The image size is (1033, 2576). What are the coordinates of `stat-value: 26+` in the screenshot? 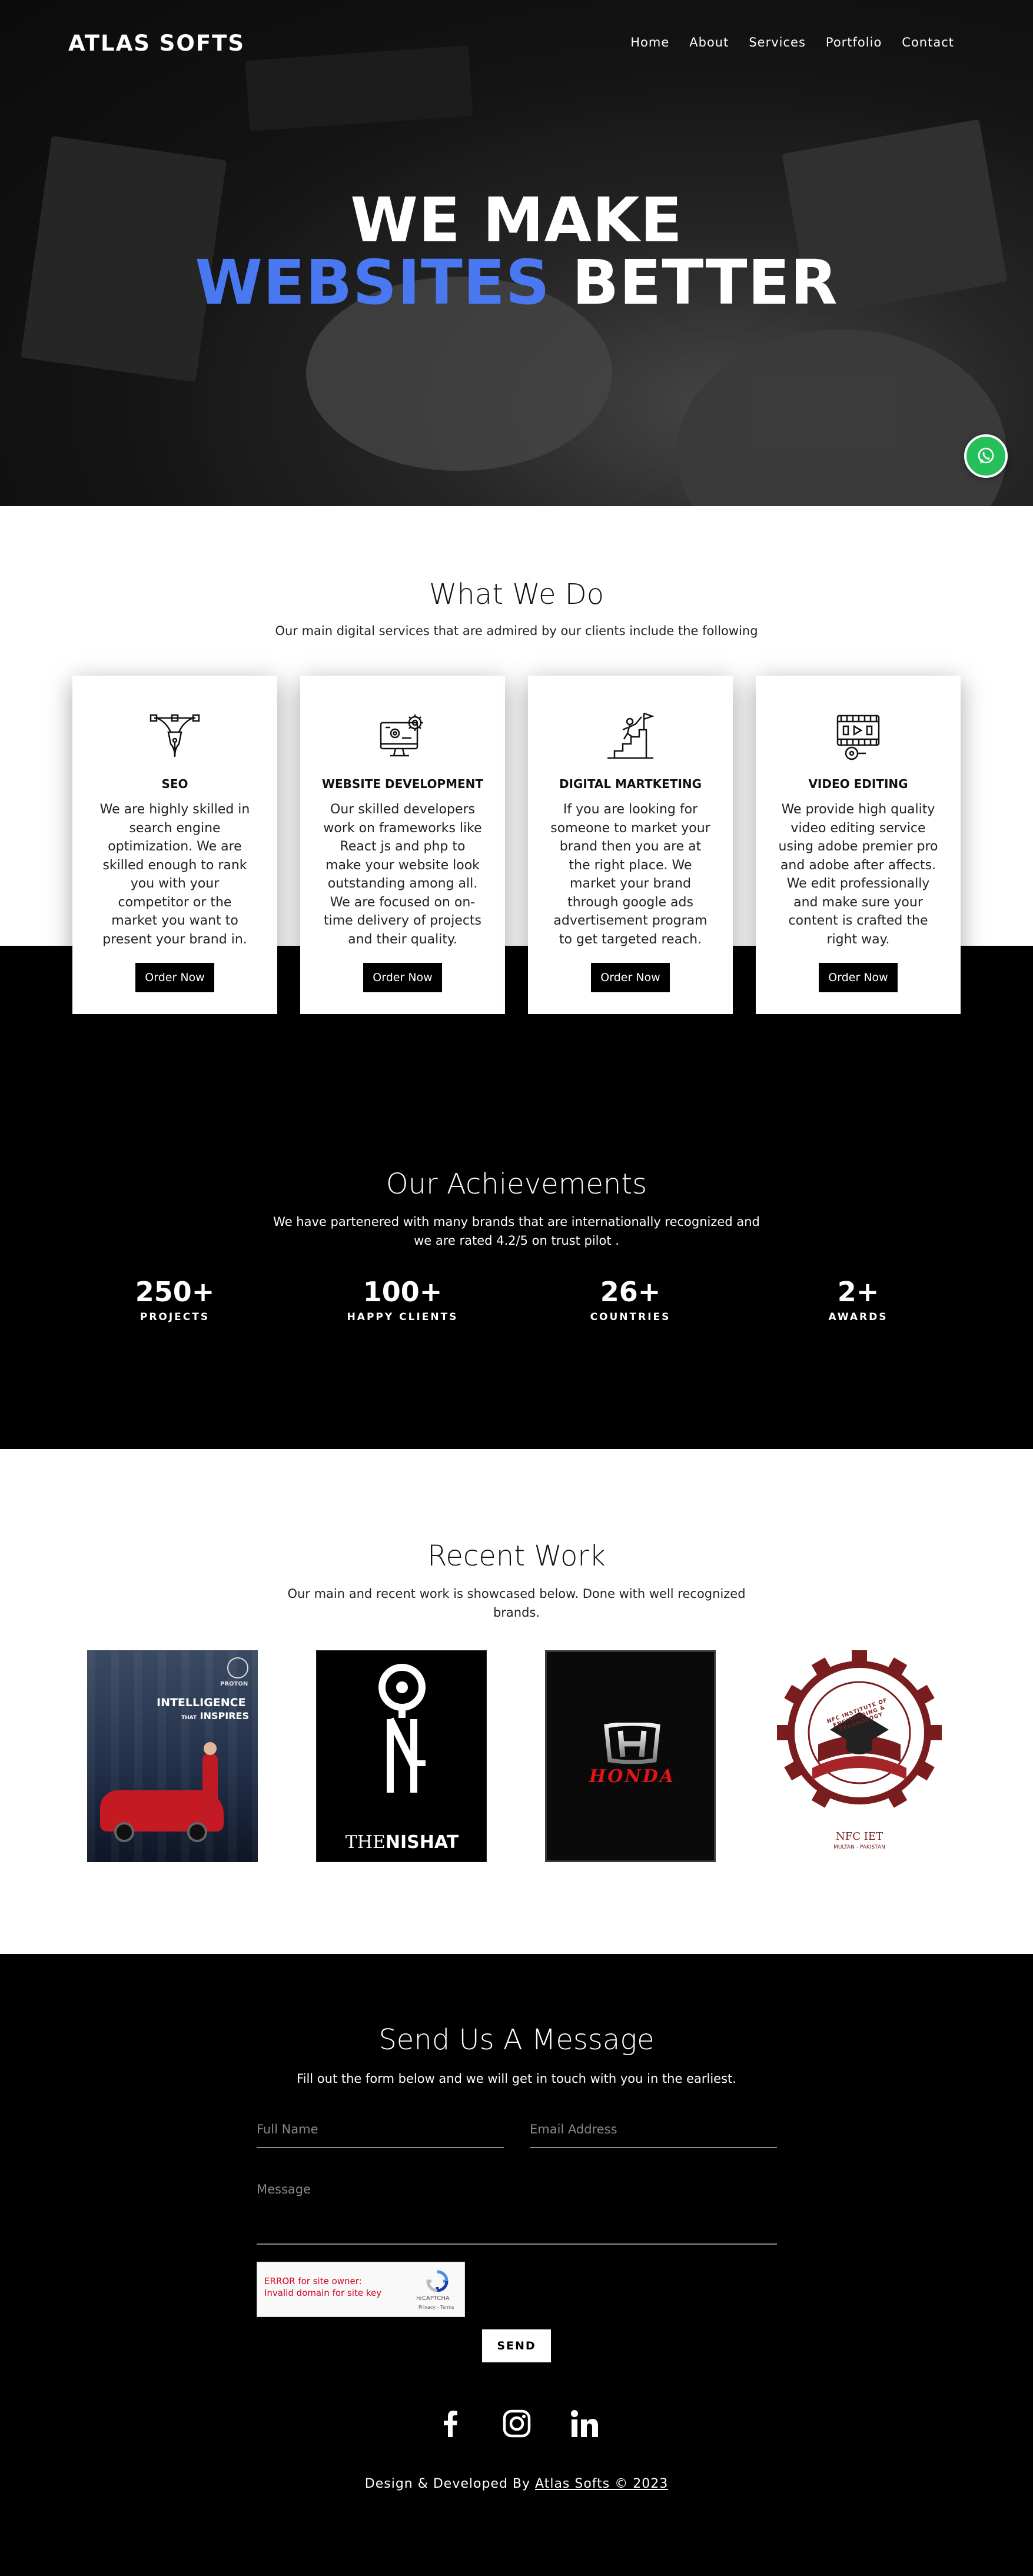 It's located at (630, 1292).